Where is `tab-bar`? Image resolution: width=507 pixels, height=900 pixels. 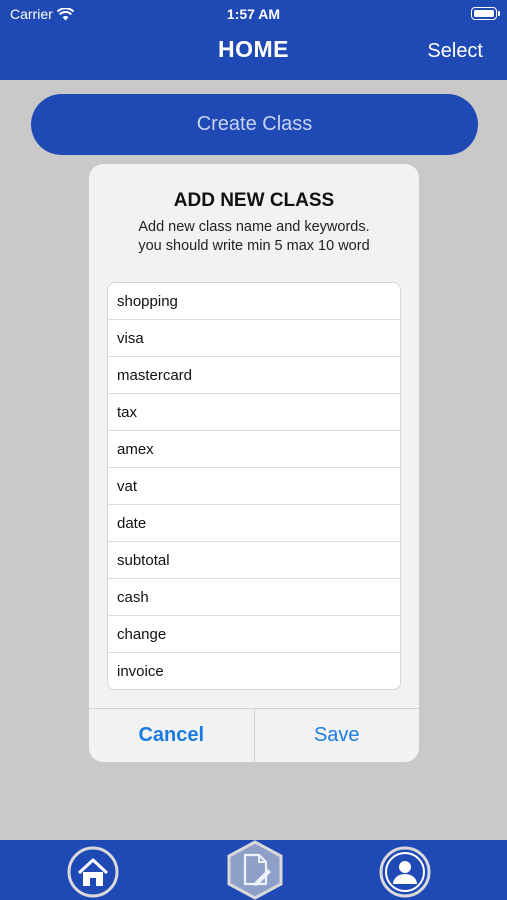
tab-bar is located at coordinates (253, 870).